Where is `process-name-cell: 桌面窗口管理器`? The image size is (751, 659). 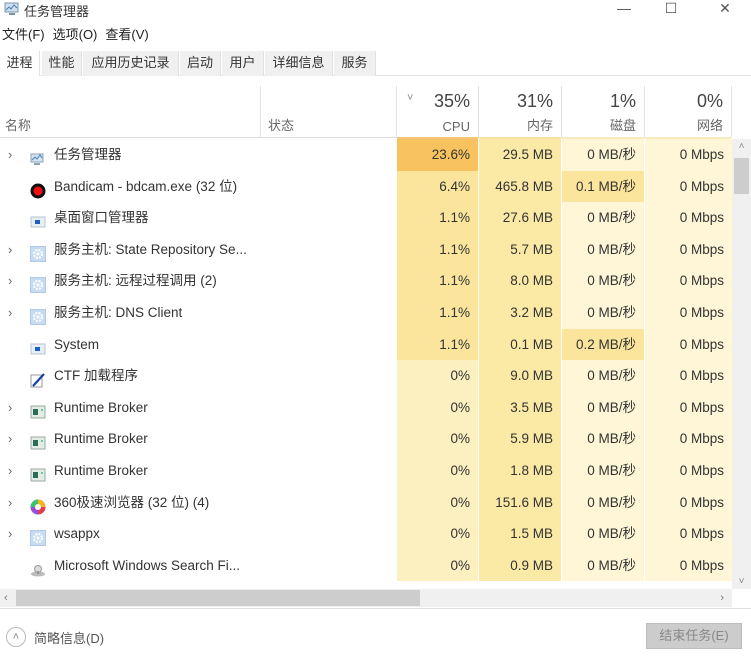 process-name-cell: 桌面窗口管理器 is located at coordinates (198, 218).